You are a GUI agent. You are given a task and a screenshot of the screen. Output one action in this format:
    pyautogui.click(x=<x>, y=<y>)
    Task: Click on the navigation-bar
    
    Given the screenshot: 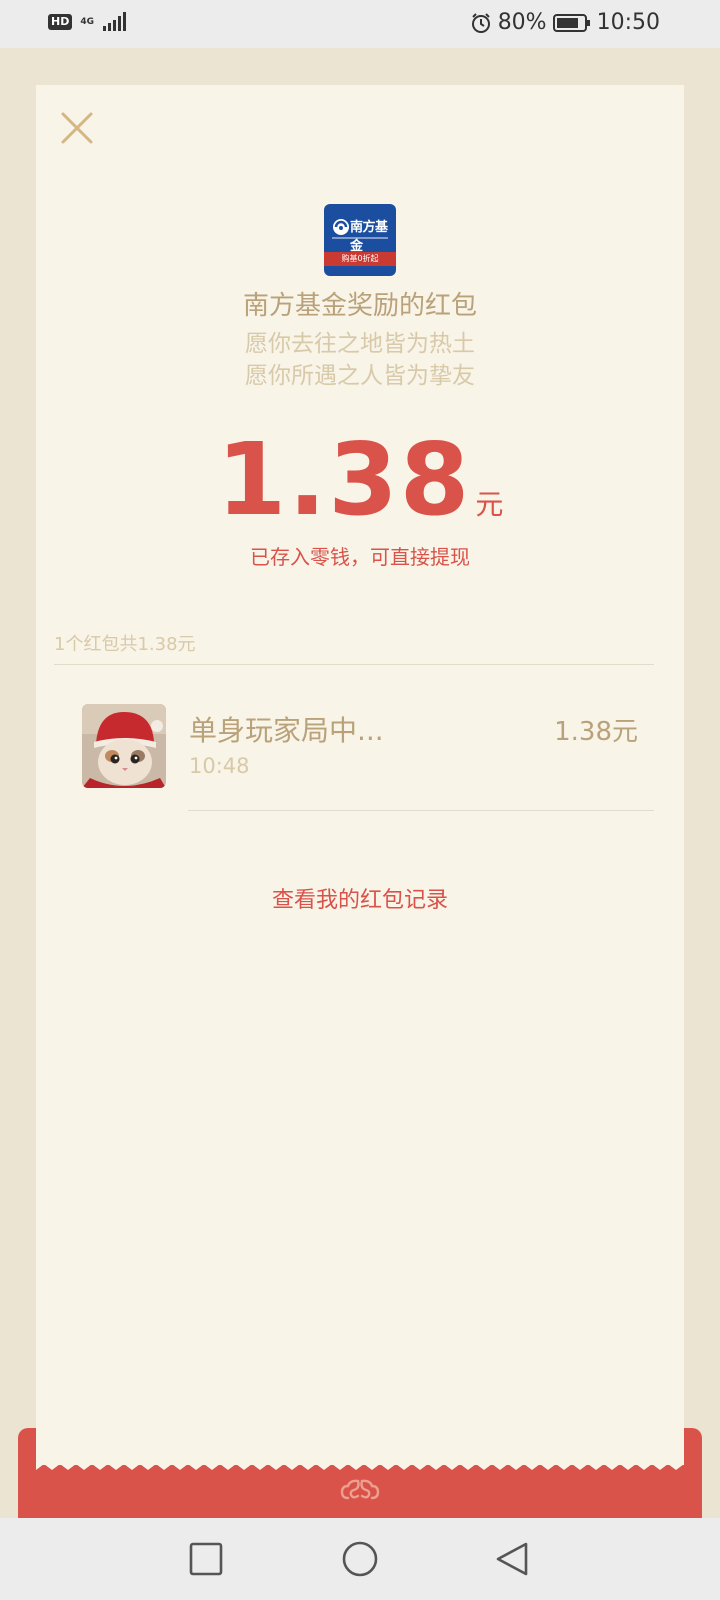 What is the action you would take?
    pyautogui.click(x=360, y=1559)
    